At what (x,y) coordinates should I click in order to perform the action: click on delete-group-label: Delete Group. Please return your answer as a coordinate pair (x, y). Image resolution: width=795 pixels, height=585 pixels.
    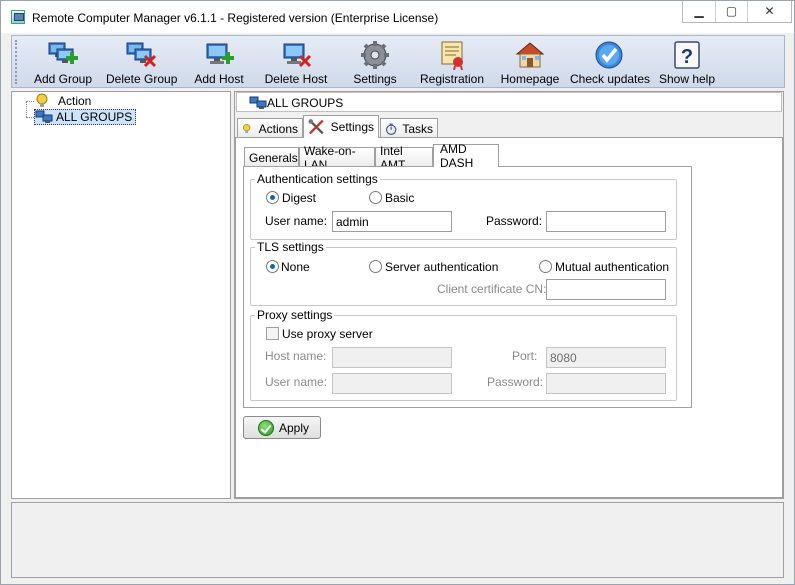
    Looking at the image, I should click on (142, 79).